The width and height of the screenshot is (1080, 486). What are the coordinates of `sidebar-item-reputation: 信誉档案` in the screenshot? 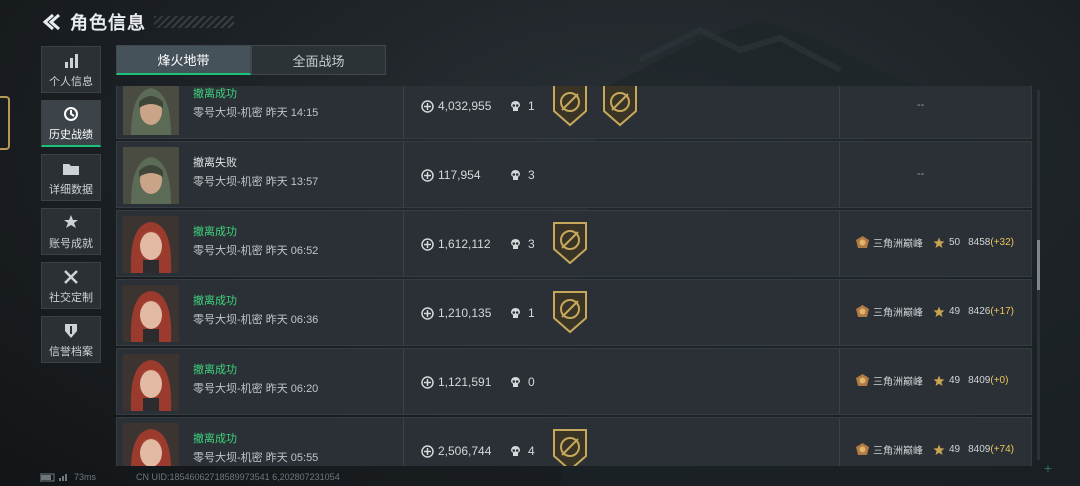 It's located at (71, 339).